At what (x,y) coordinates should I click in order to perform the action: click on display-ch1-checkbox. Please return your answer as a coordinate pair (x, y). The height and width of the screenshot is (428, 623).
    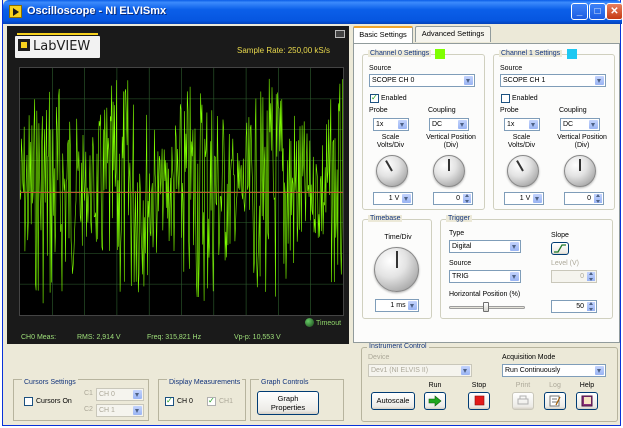
    Looking at the image, I should click on (211, 401).